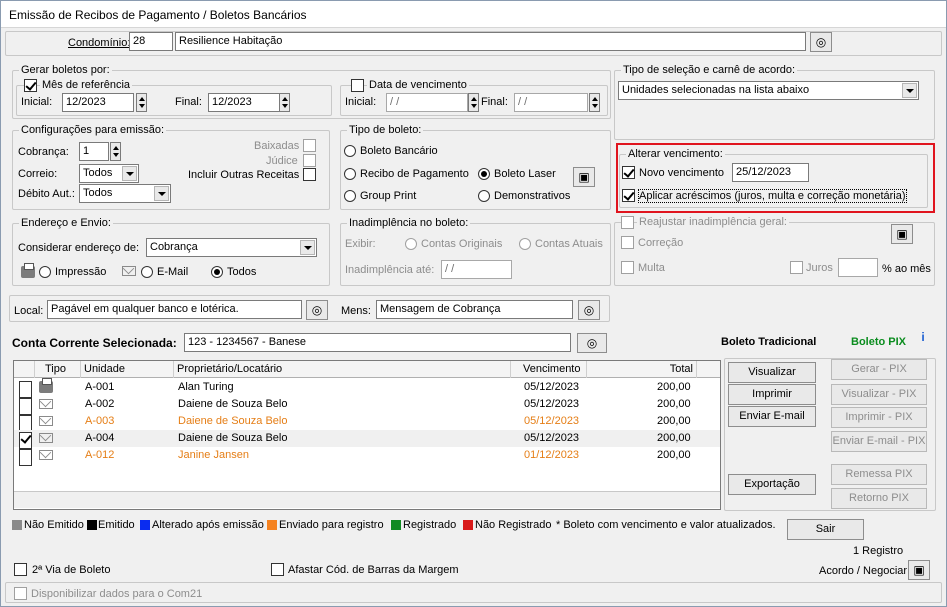 The width and height of the screenshot is (947, 607). What do you see at coordinates (94, 343) in the screenshot?
I see `conta-label: Conta Corrente Selecionada:` at bounding box center [94, 343].